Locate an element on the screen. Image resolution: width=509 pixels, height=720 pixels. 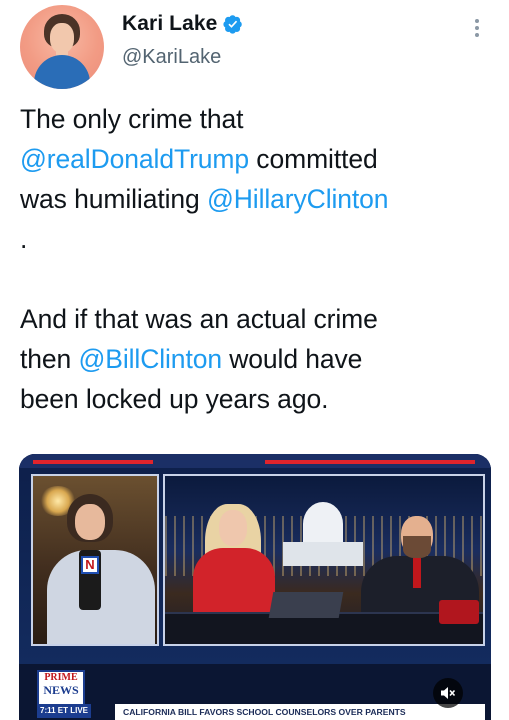
avatar-body is located at coordinates (62, 72).